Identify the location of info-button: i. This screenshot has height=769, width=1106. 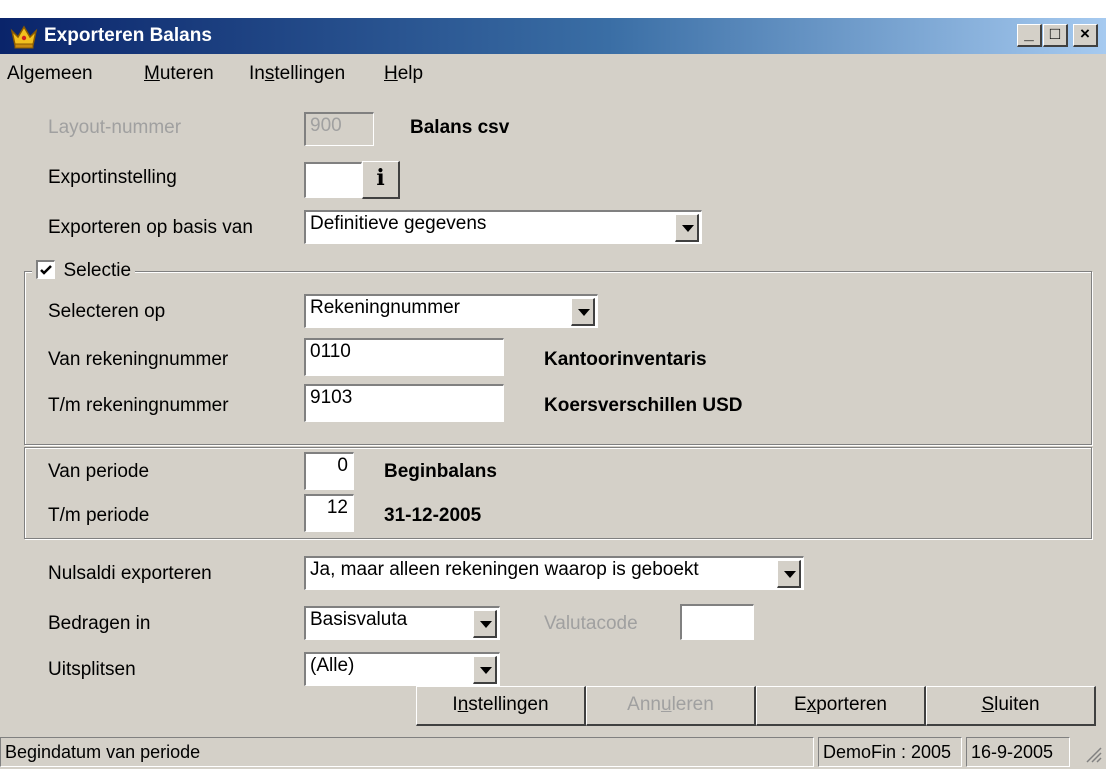
(381, 180).